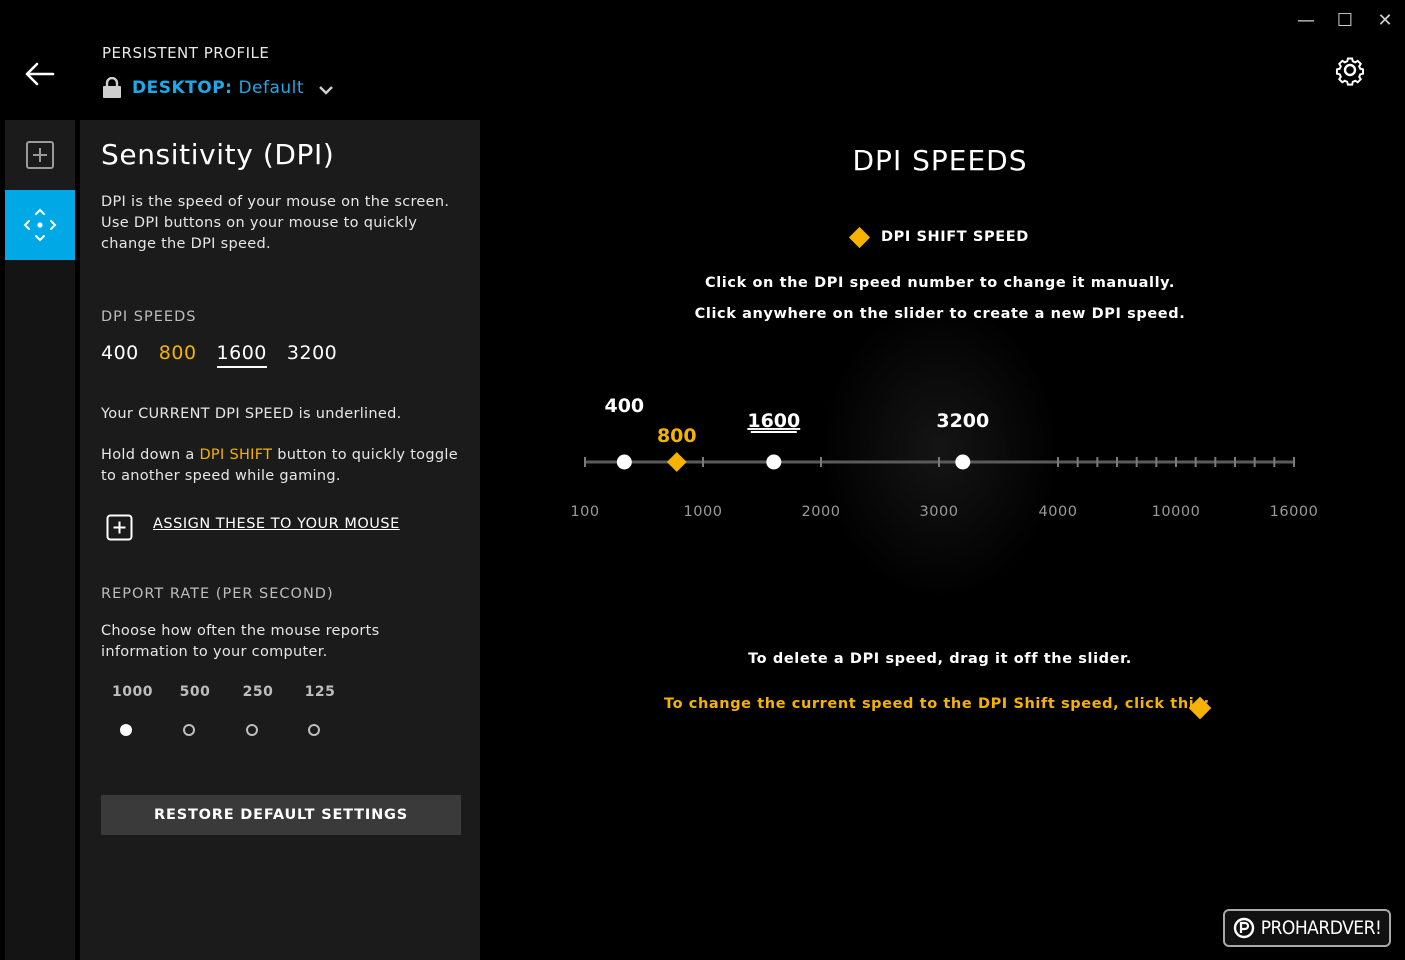 Image resolution: width=1405 pixels, height=960 pixels. What do you see at coordinates (132, 692) in the screenshot?
I see `report-rate-label: 1000` at bounding box center [132, 692].